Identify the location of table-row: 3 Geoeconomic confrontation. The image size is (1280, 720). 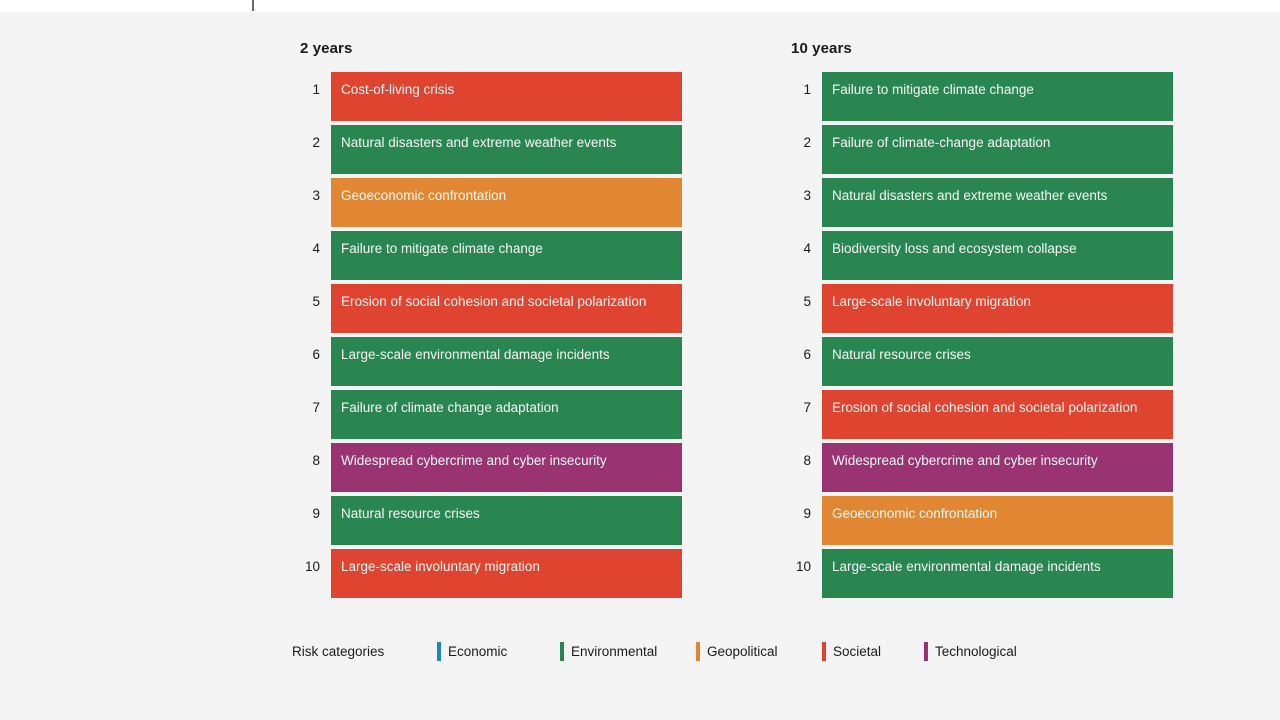
(487, 202).